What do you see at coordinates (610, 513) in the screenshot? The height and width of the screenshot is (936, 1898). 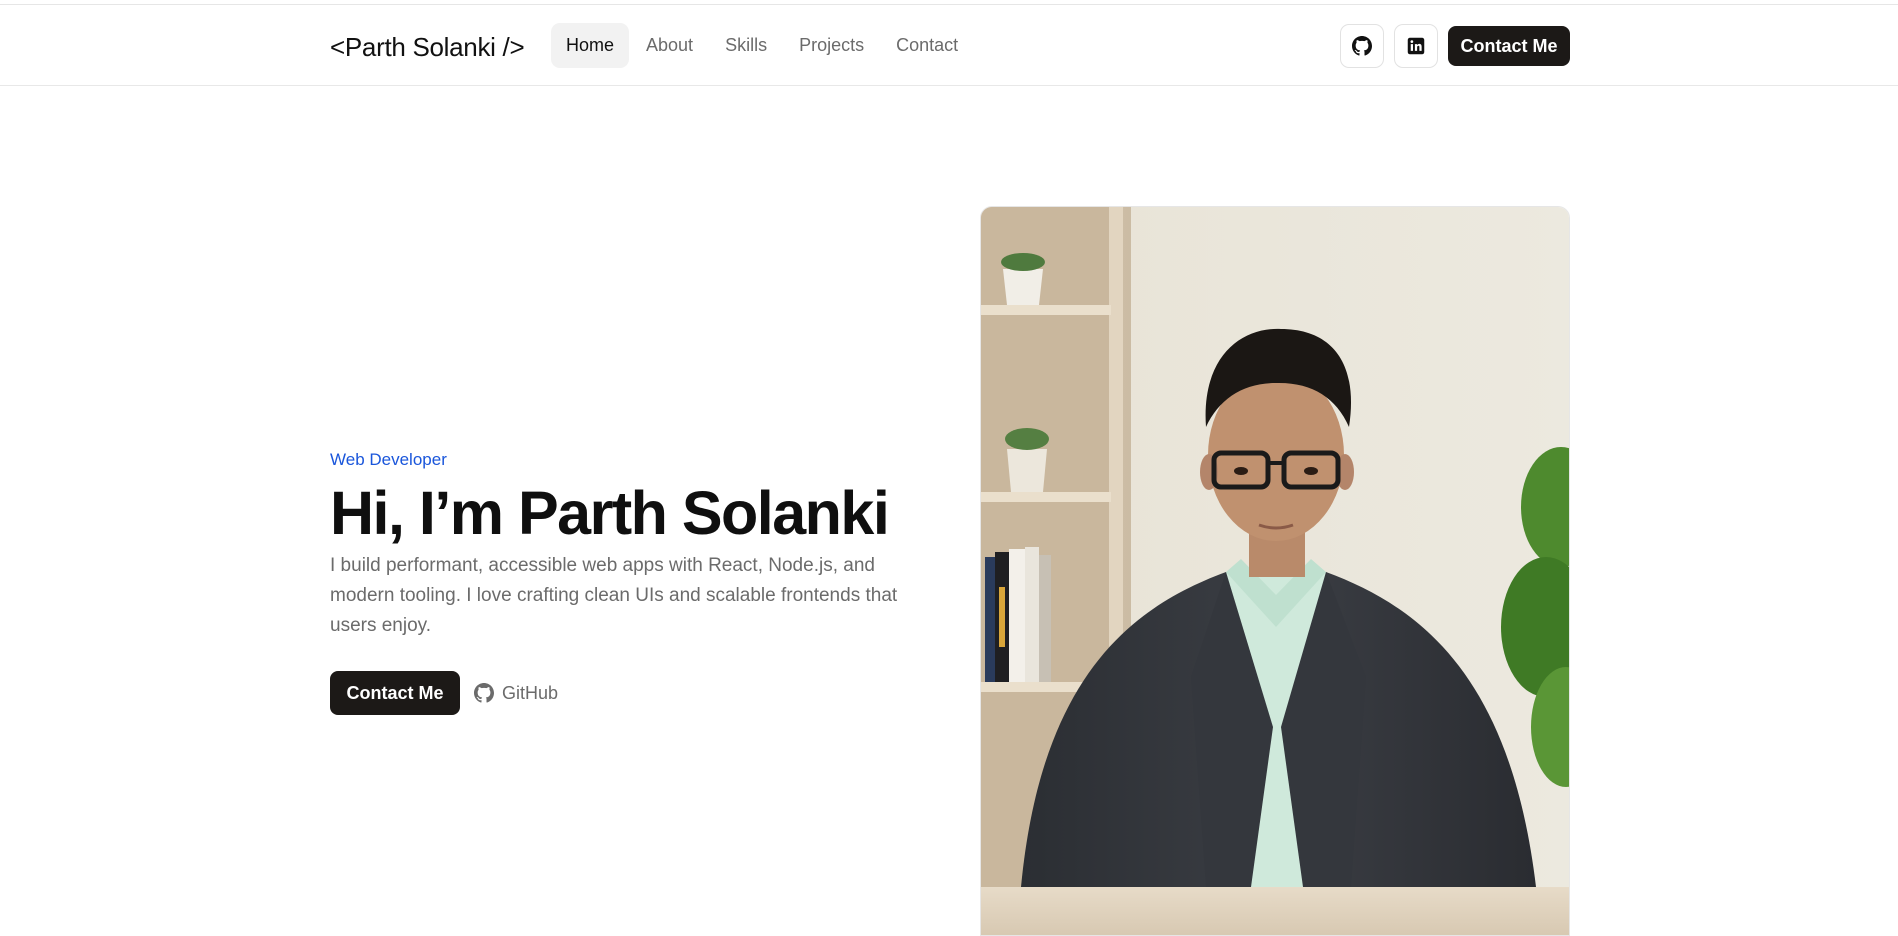 I see `hero-headline: Hi, I’m Parth Solanki` at bounding box center [610, 513].